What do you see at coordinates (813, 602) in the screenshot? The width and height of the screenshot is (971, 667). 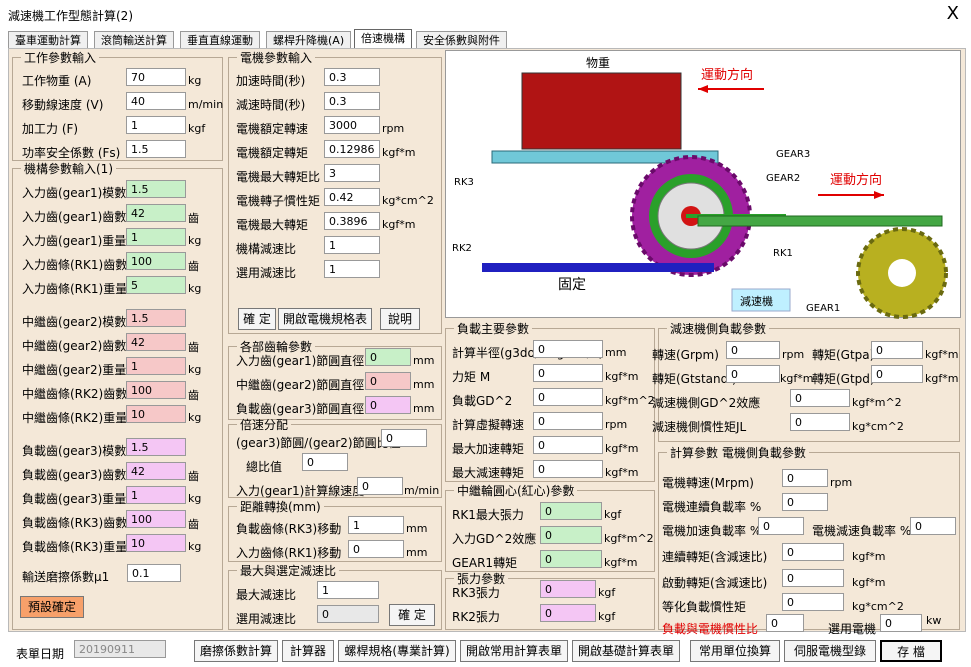 I see `eq-inertia-input` at bounding box center [813, 602].